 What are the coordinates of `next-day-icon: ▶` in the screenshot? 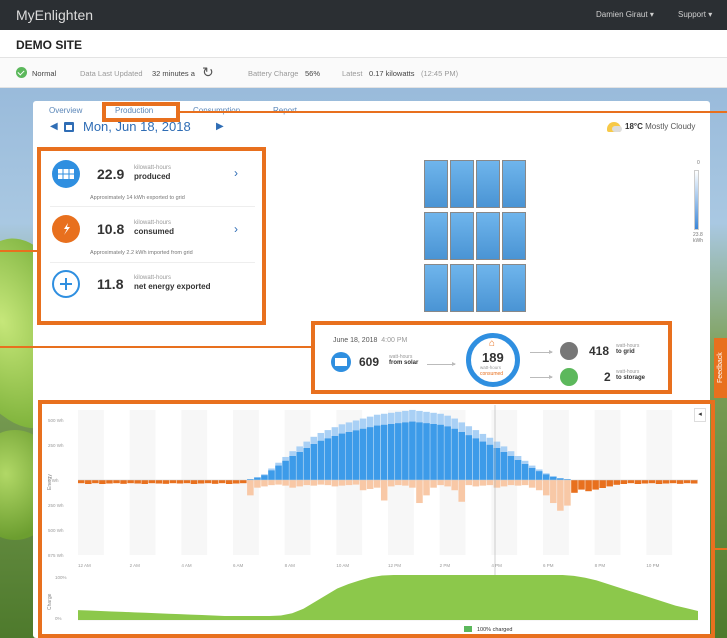 It's located at (220, 126).